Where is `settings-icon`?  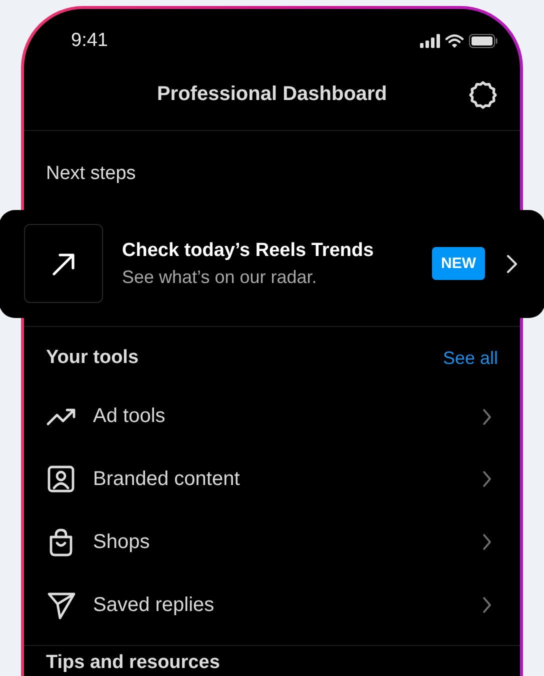
settings-icon is located at coordinates (483, 95).